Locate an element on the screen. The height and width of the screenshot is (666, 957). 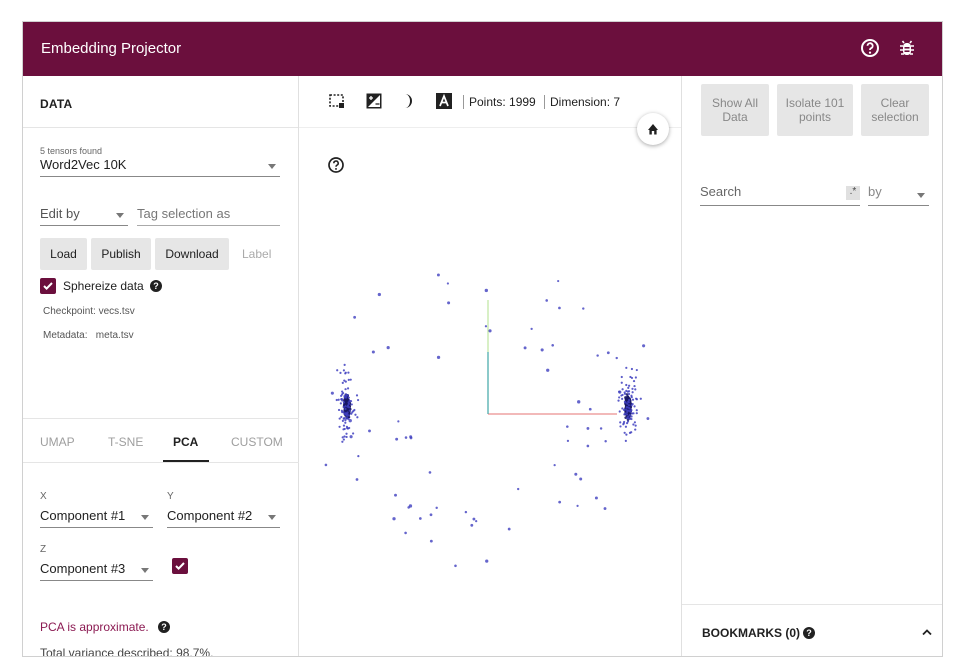
search-input: Search is located at coordinates (780, 195).